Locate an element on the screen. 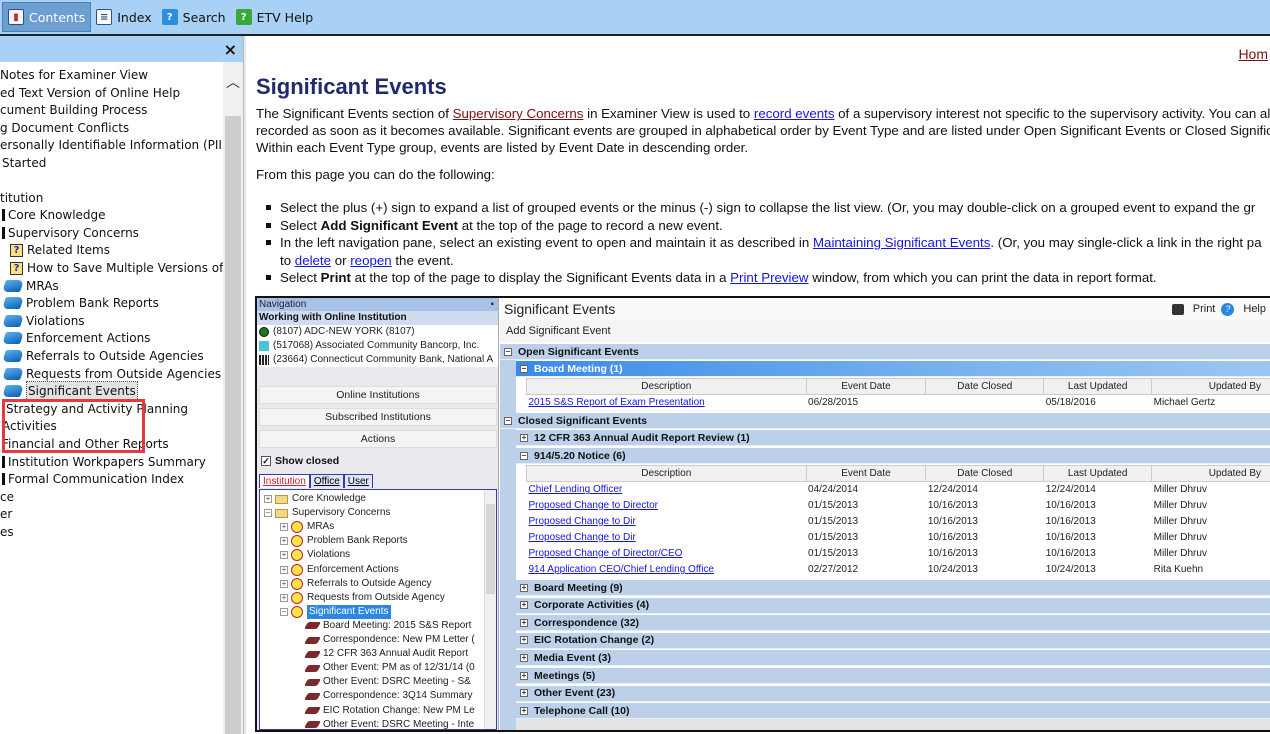  pane-splitter is located at coordinates (244, 385).